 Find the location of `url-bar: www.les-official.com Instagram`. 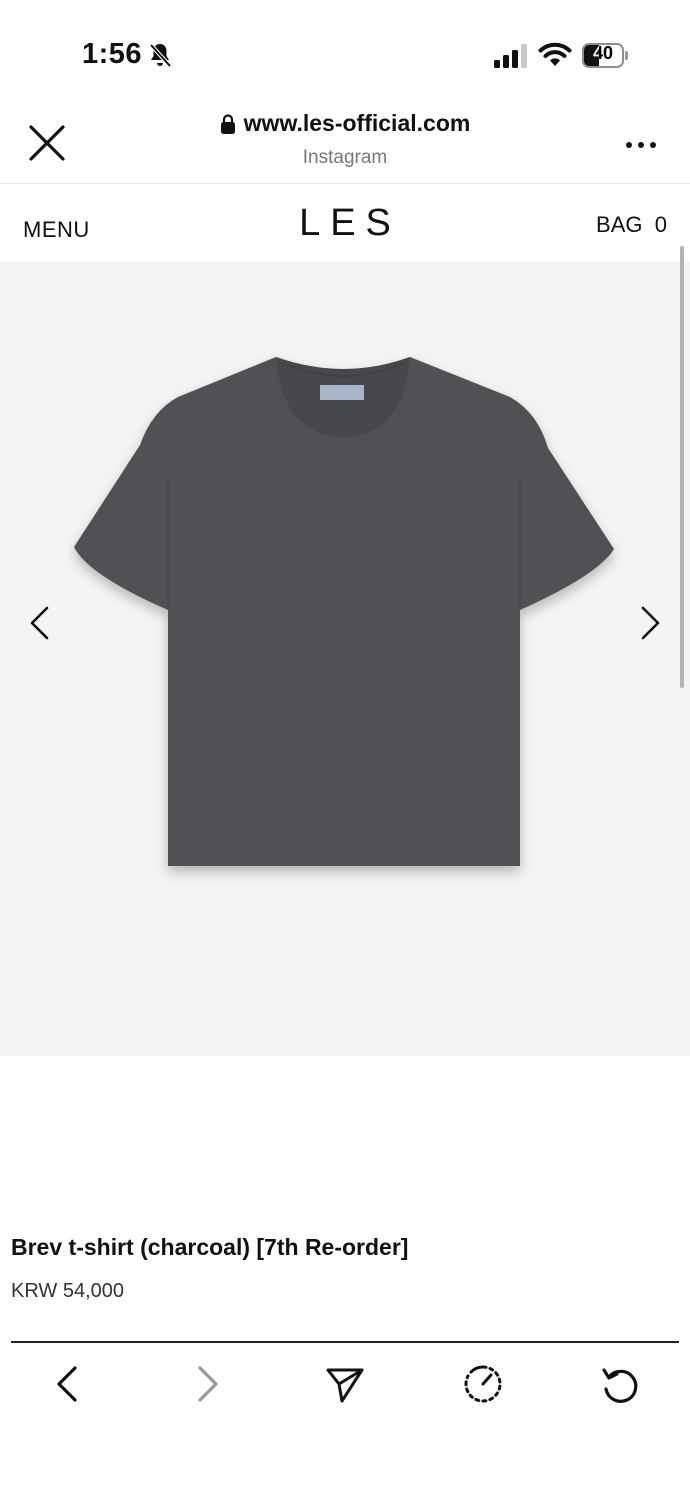

url-bar: www.les-official.com Instagram is located at coordinates (345, 139).